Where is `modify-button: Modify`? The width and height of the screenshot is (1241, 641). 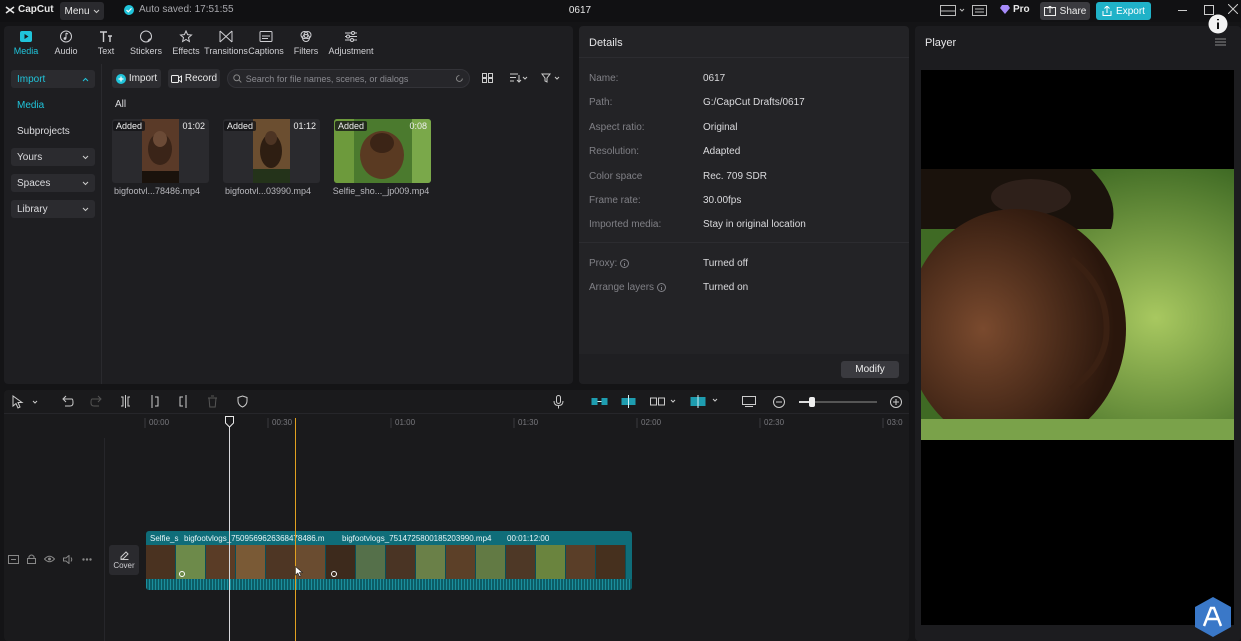
modify-button: Modify is located at coordinates (870, 369).